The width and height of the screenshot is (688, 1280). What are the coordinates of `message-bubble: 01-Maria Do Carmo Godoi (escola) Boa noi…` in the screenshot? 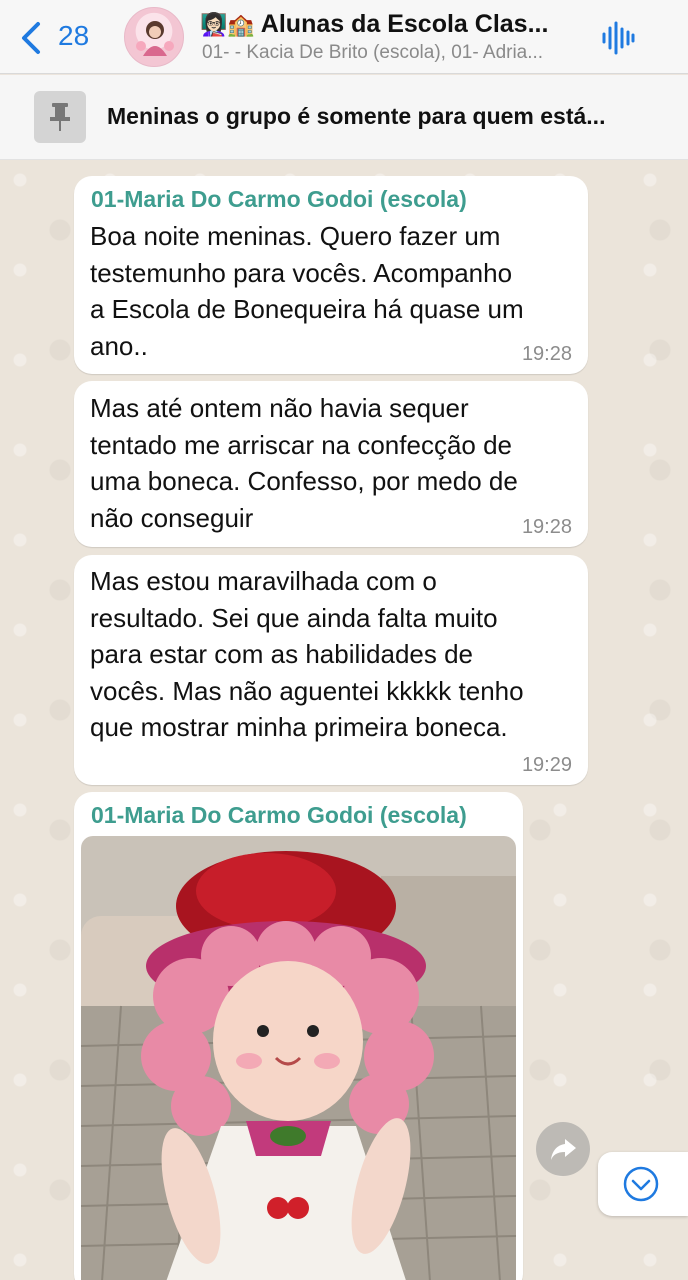 It's located at (331, 275).